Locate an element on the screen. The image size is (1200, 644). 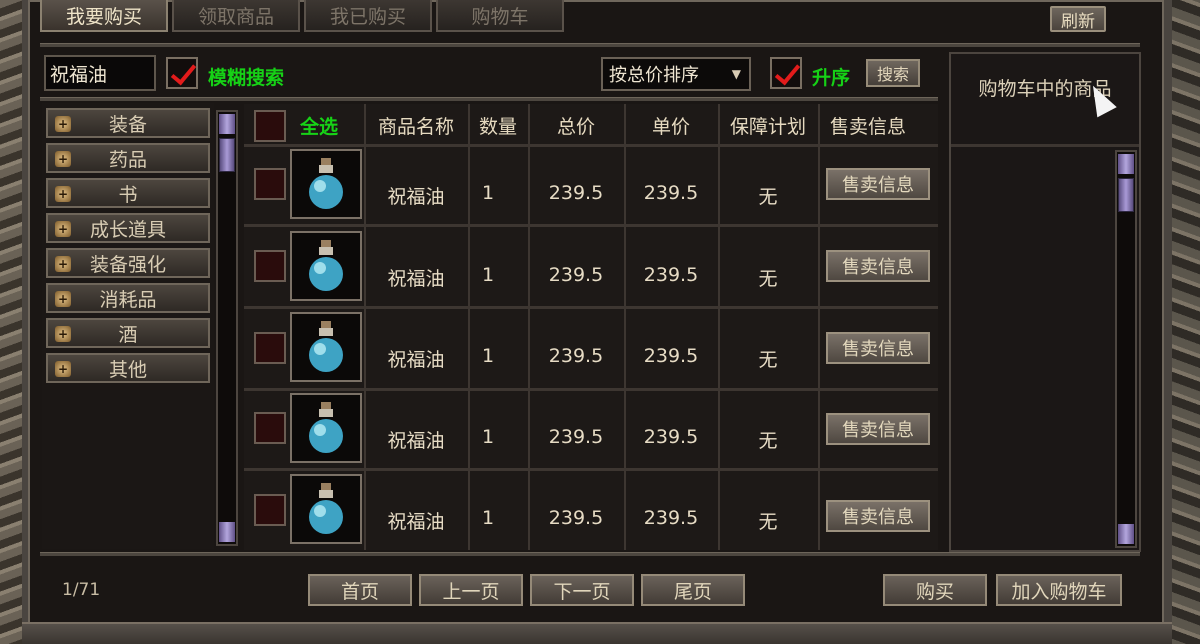
tab-claim: 领取商品 is located at coordinates (236, 16).